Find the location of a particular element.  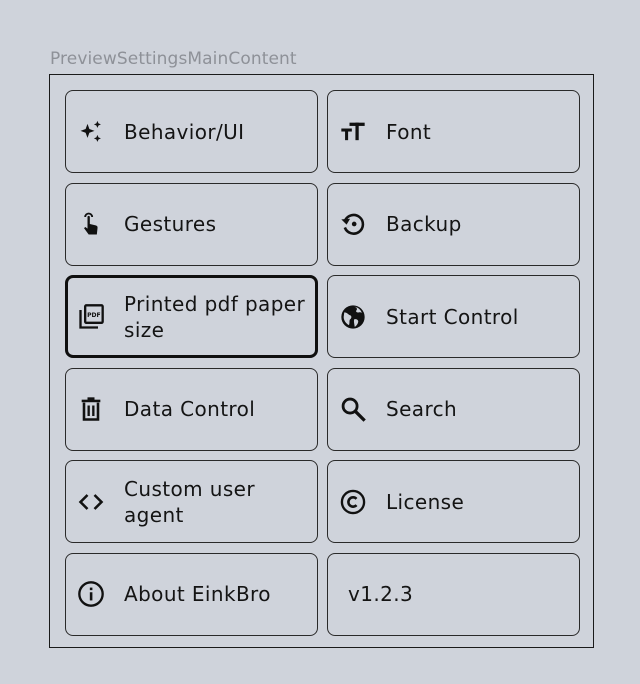

search-label: Search is located at coordinates (422, 409).